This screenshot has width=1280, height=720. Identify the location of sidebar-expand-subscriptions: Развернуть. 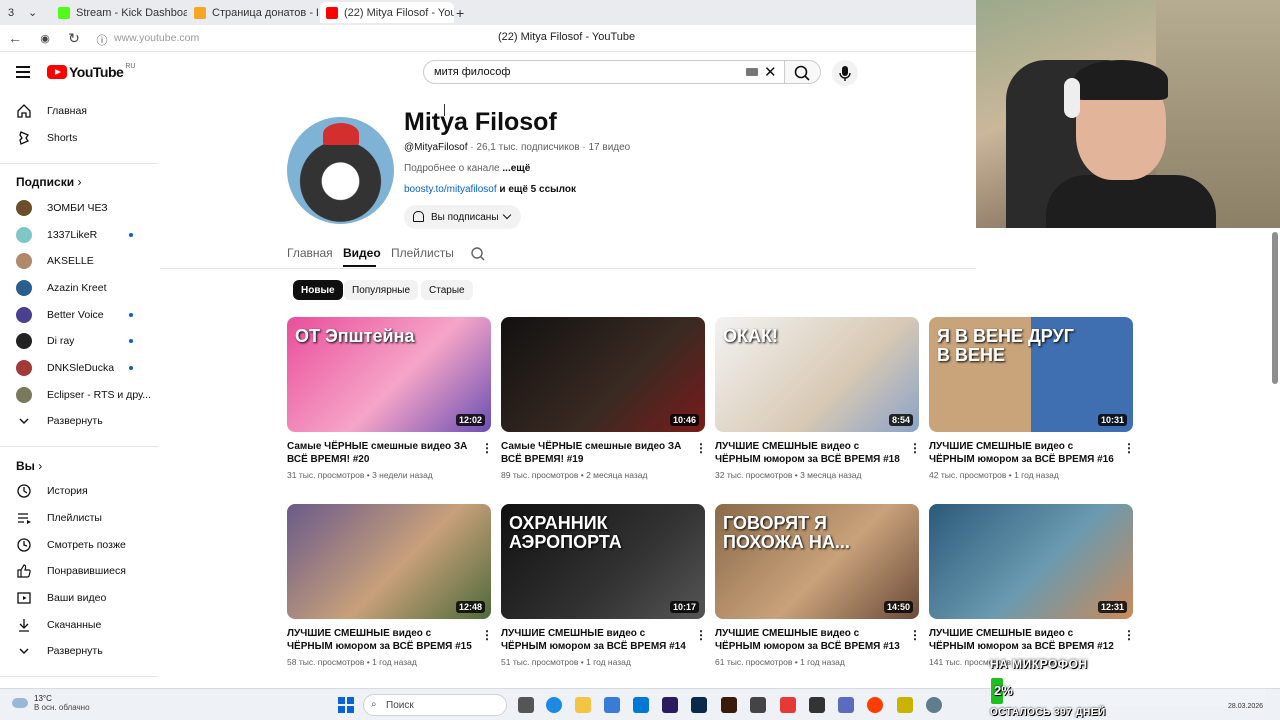
(79, 421).